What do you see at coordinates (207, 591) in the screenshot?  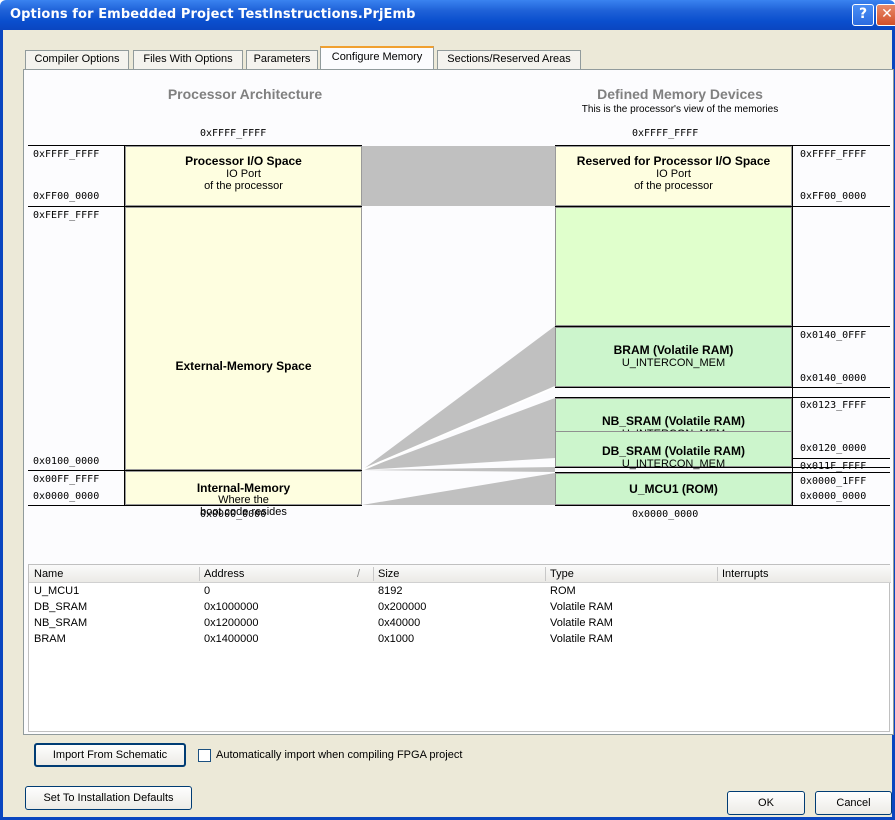 I see `cell-address: 0` at bounding box center [207, 591].